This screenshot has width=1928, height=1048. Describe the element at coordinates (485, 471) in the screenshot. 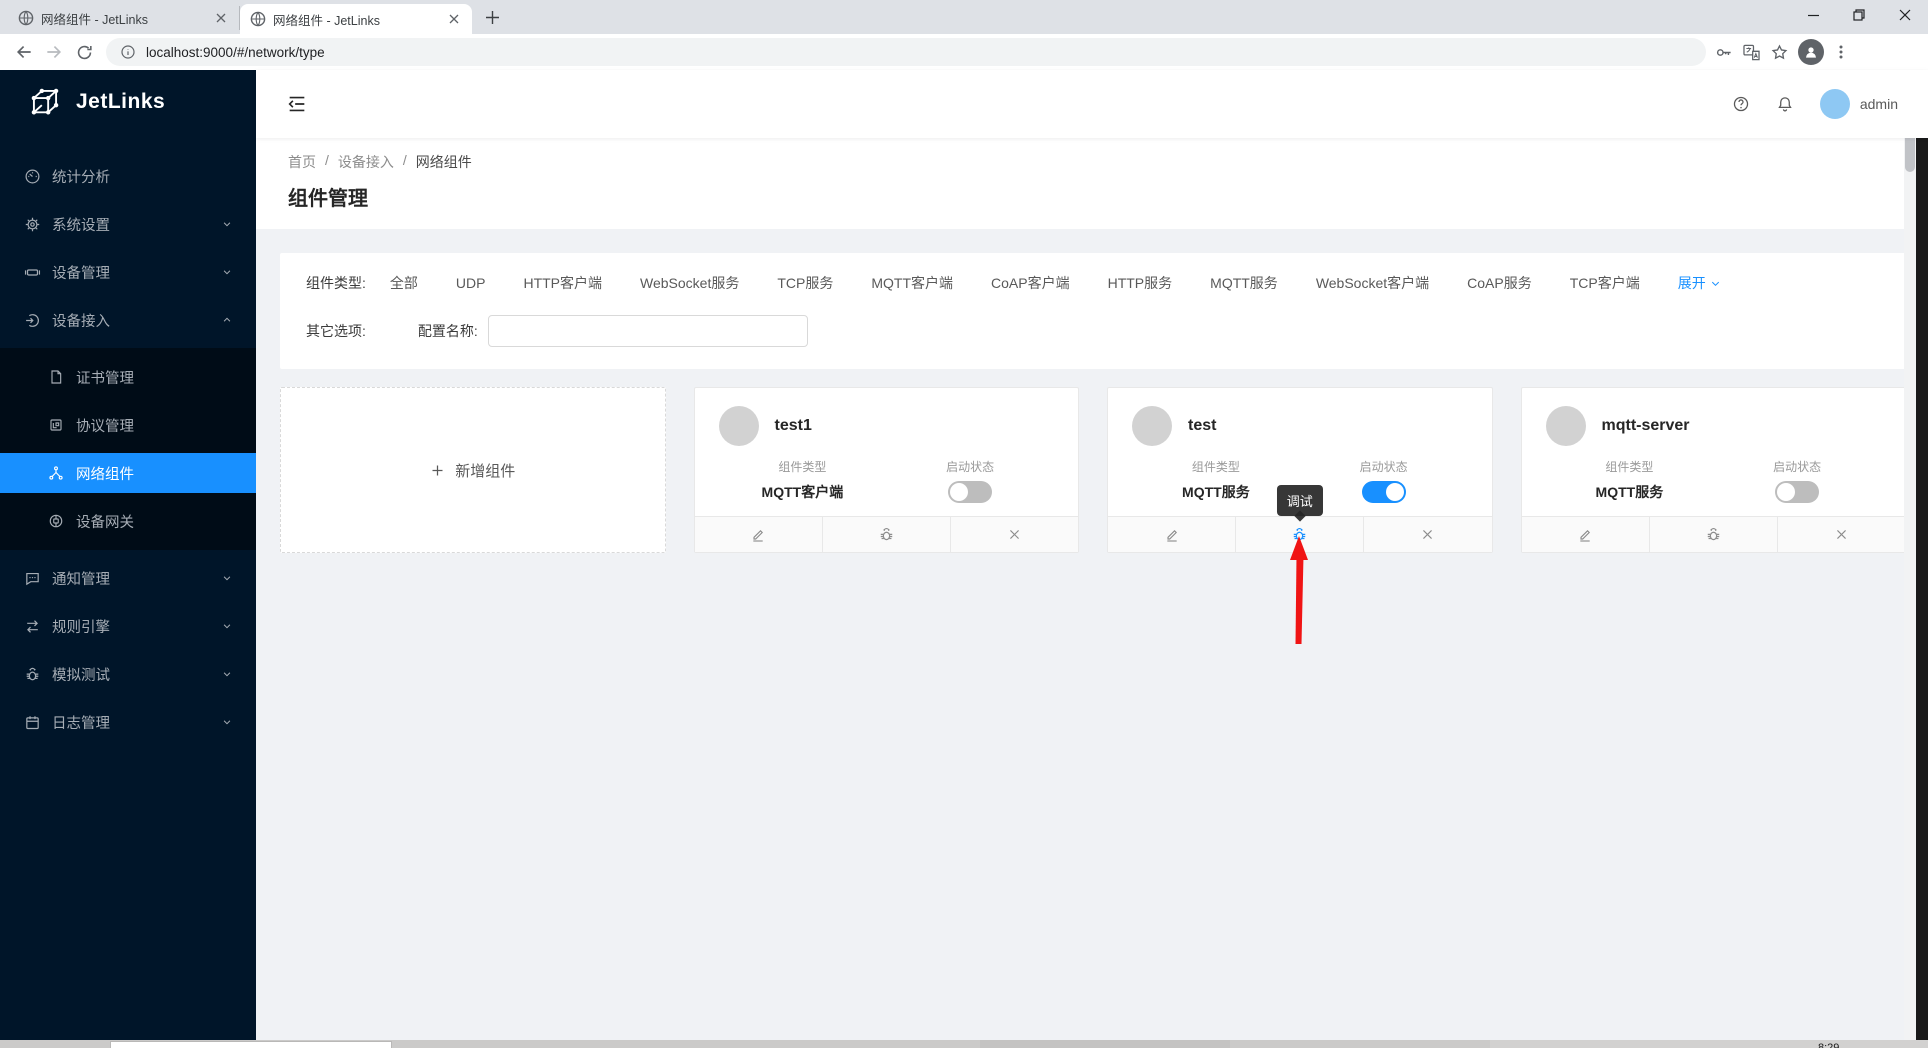

I see `add-component-label: 新增组件` at that location.